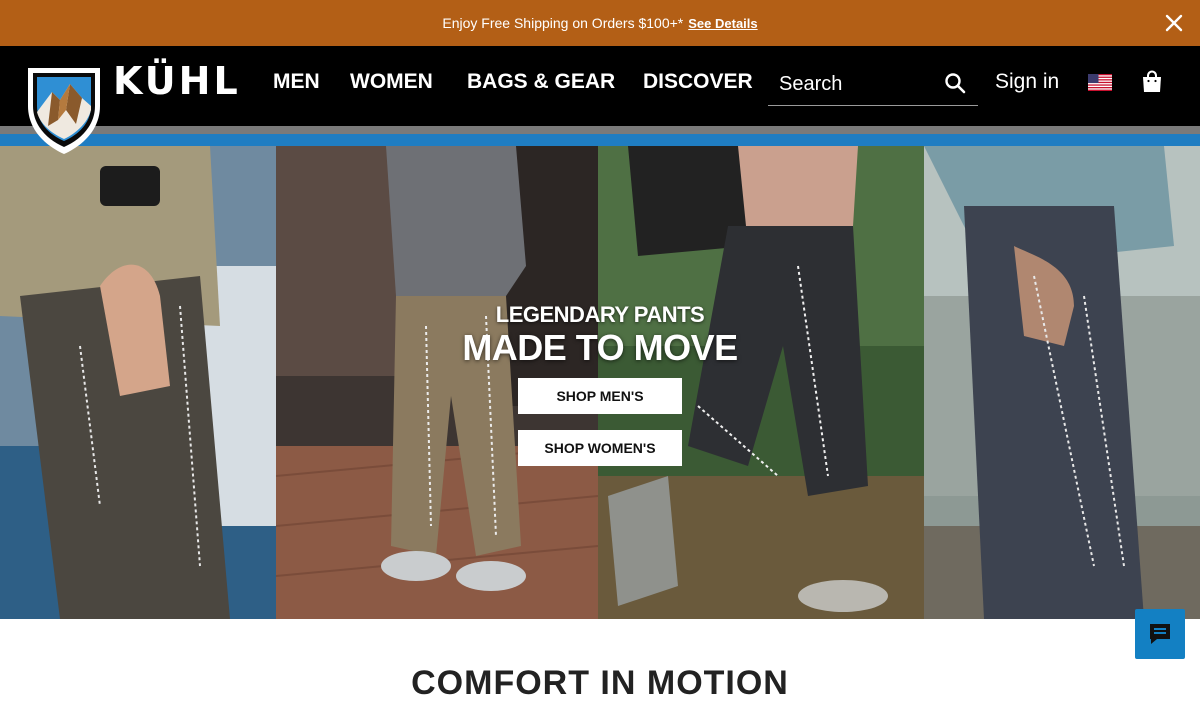 The width and height of the screenshot is (1200, 703). I want to click on promo-message: Enjoy Free Shipping on Orders $100+*, so click(563, 23).